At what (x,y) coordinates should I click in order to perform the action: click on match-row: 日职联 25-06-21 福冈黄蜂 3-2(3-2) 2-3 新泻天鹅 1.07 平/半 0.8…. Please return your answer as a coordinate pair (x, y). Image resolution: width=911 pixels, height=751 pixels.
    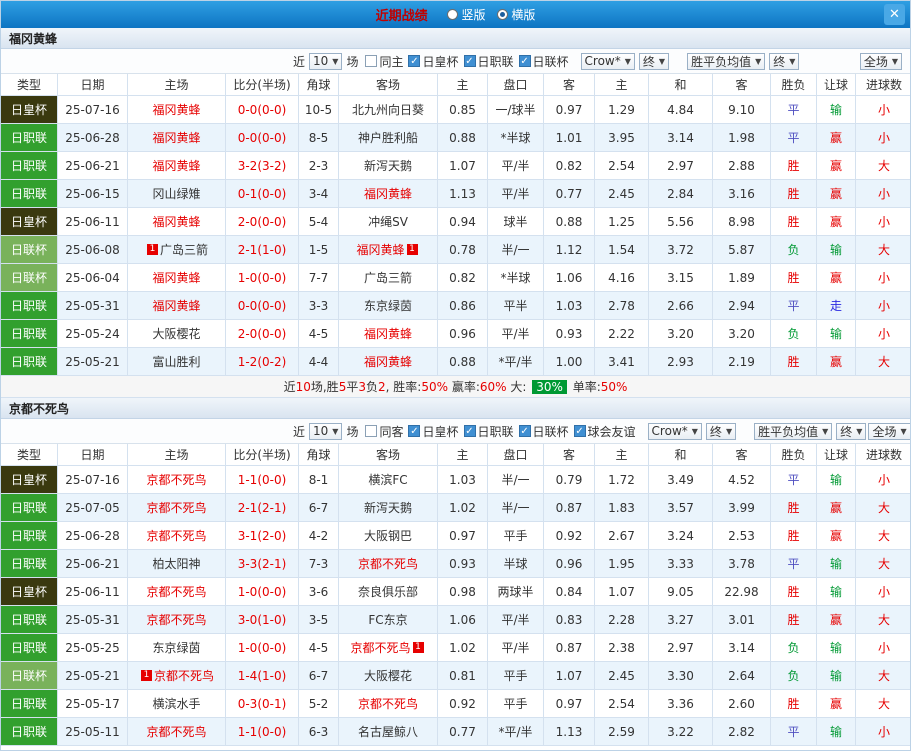
    Looking at the image, I should click on (455, 166).